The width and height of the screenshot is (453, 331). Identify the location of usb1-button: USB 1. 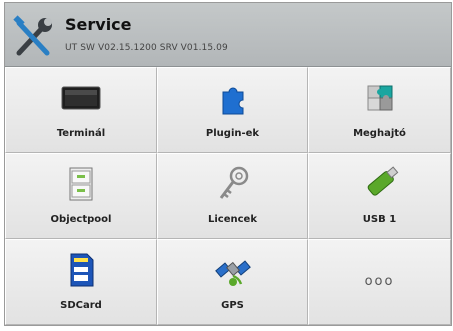
(379, 196).